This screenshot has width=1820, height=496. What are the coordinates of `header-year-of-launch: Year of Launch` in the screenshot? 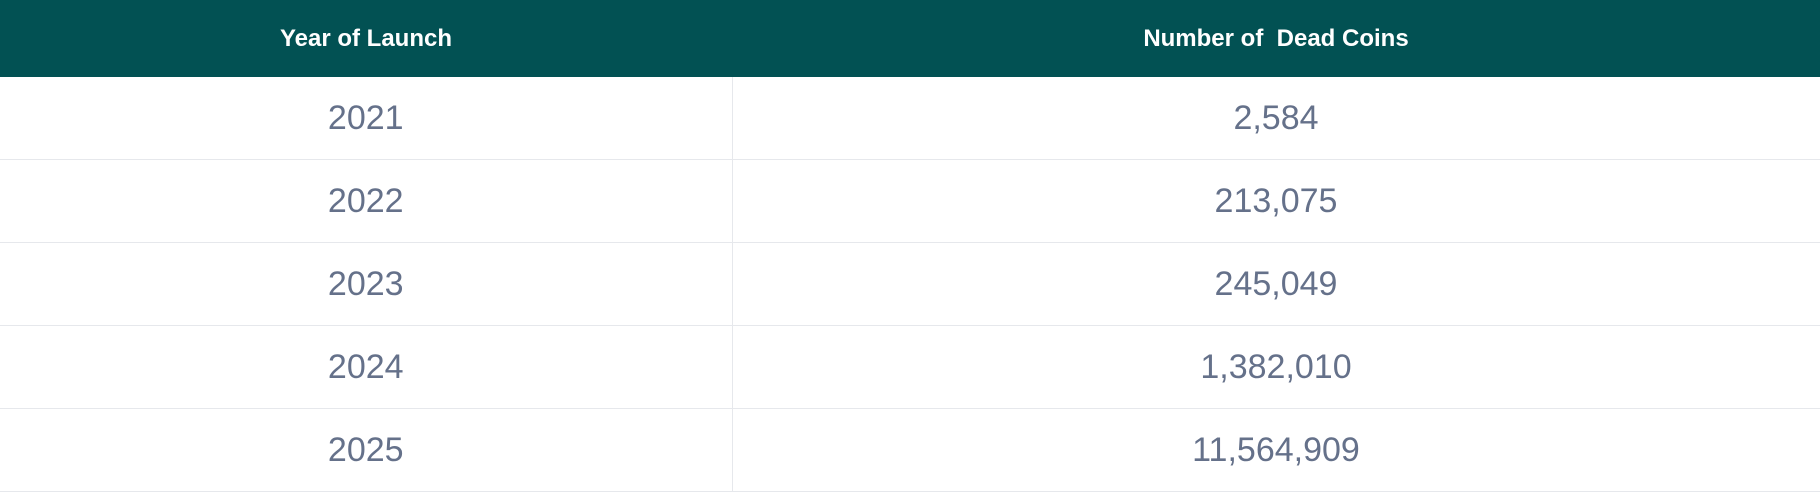 It's located at (366, 38).